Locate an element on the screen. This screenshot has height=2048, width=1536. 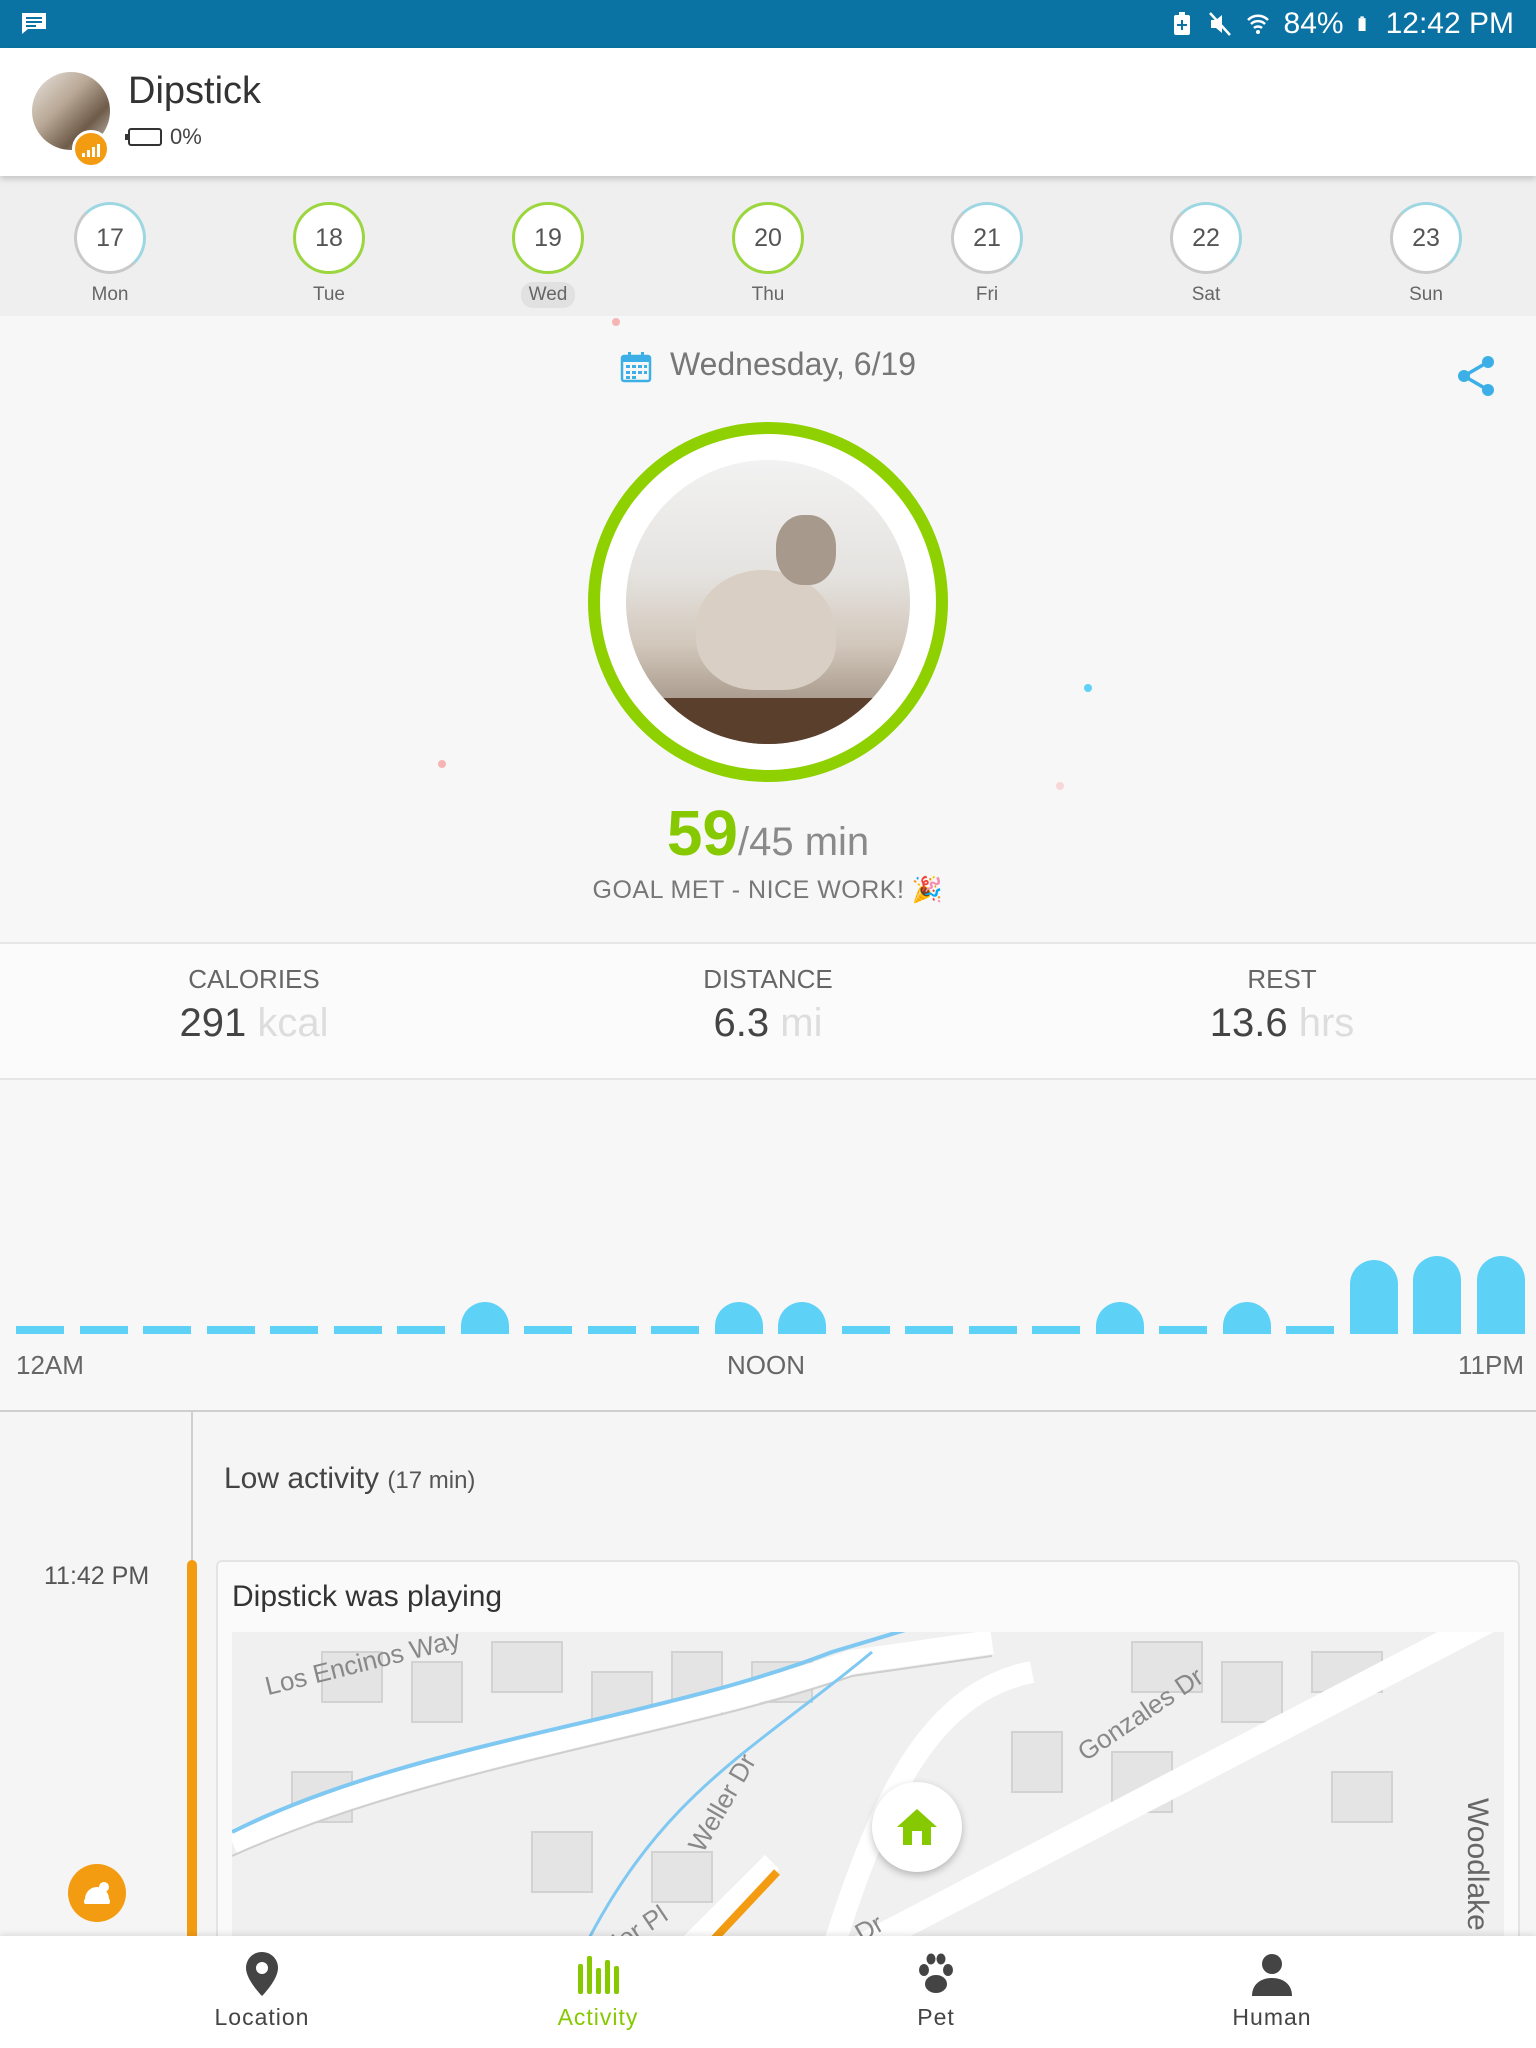
day-label: Tue is located at coordinates (329, 294).